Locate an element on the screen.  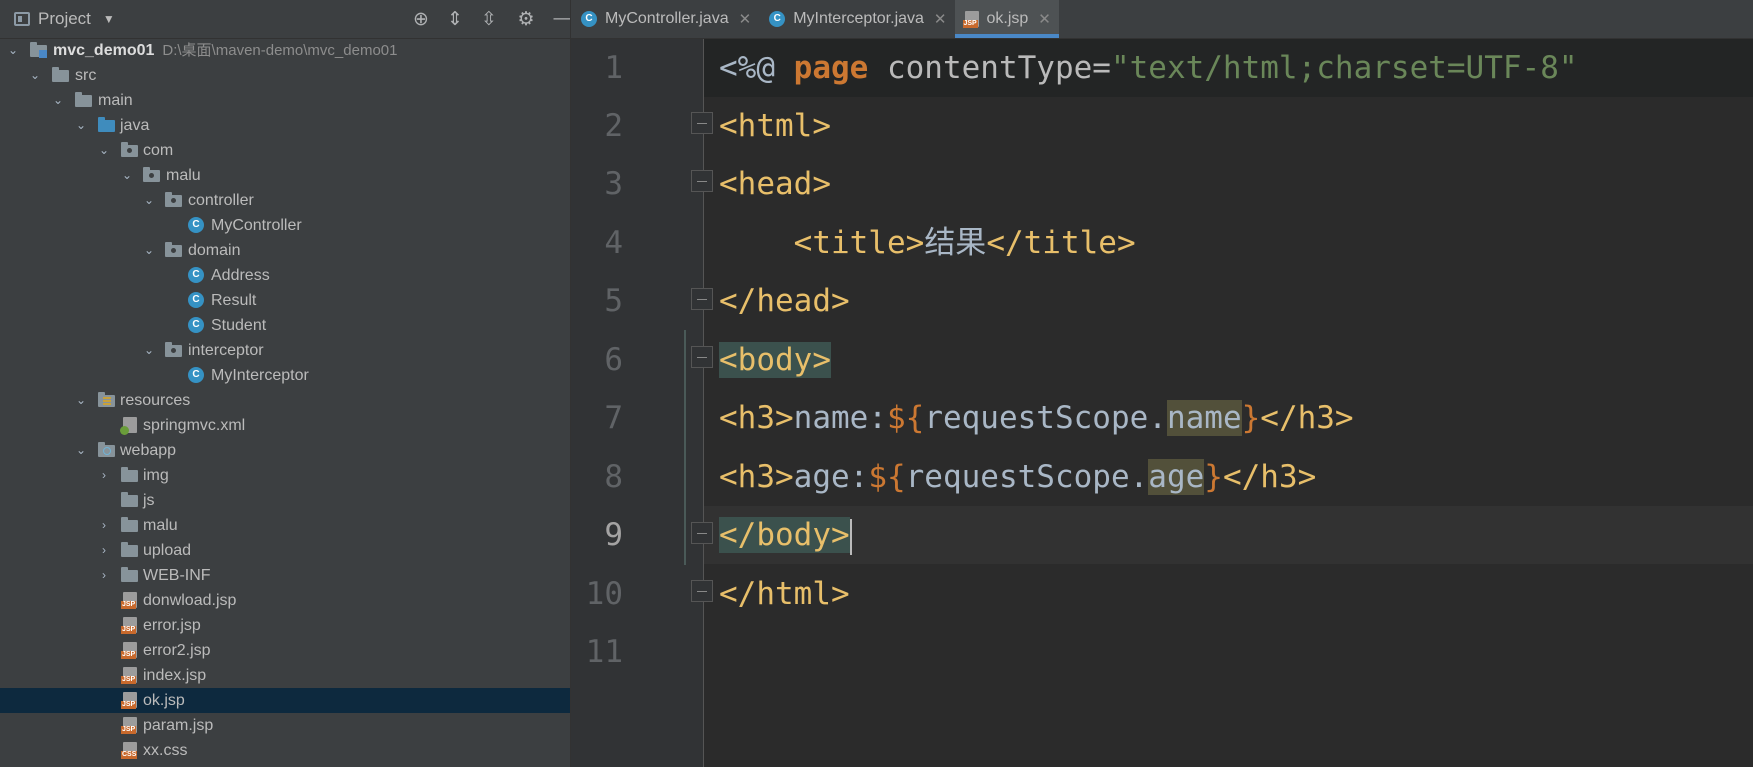
root-module-path: D:\桌面\maven-demo\mvc_demo01 is located at coordinates (280, 50).